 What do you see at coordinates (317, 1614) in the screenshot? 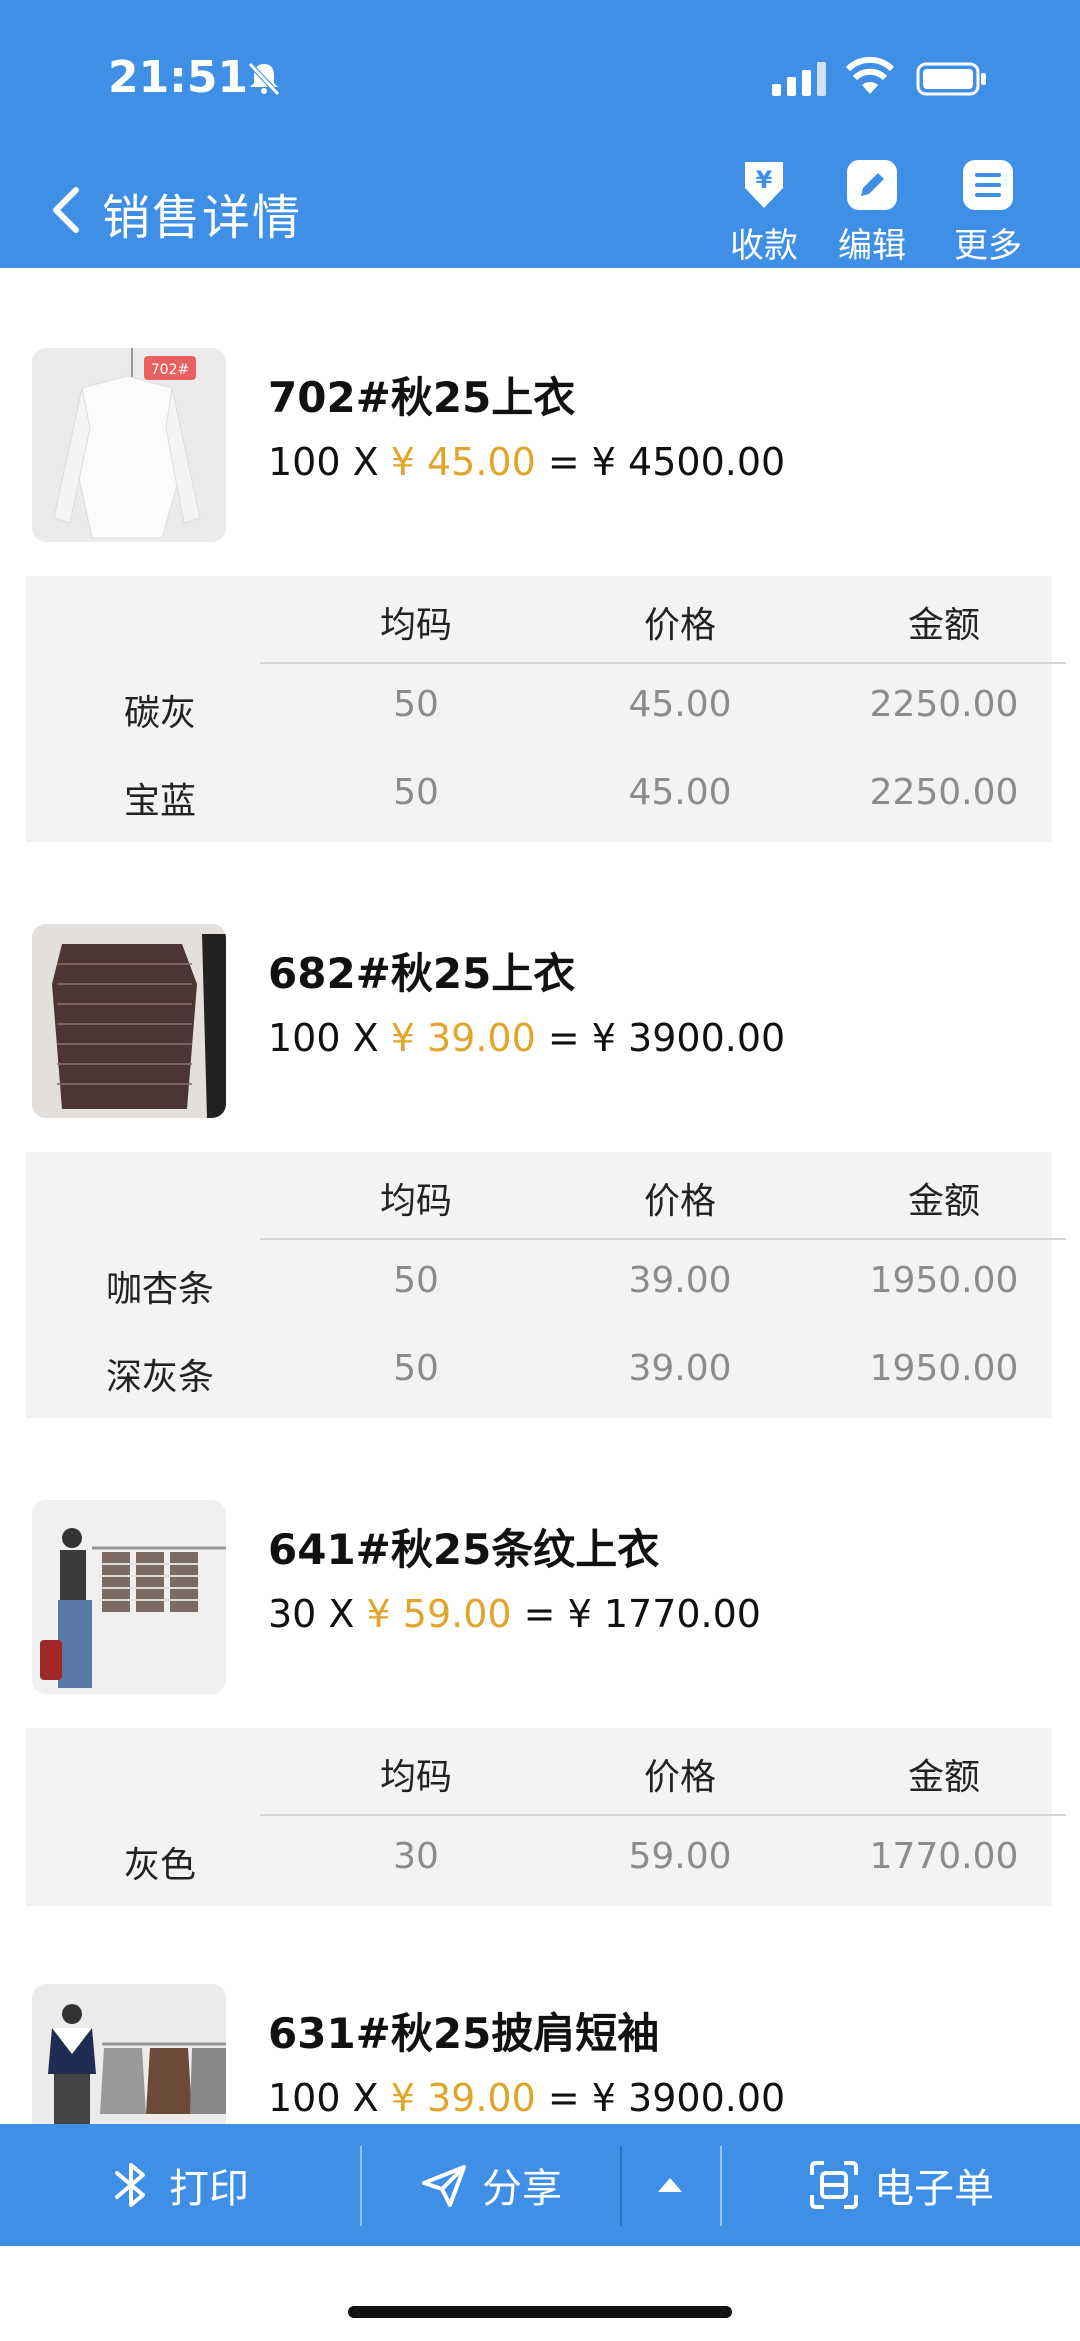
I see `quantity: 30 X` at bounding box center [317, 1614].